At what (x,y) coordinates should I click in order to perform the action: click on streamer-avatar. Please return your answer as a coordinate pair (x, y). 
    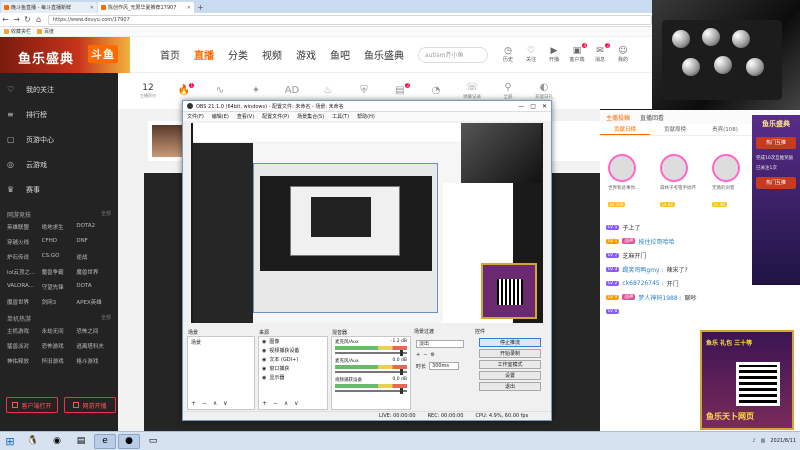
    Looking at the image, I should click on (168, 141).